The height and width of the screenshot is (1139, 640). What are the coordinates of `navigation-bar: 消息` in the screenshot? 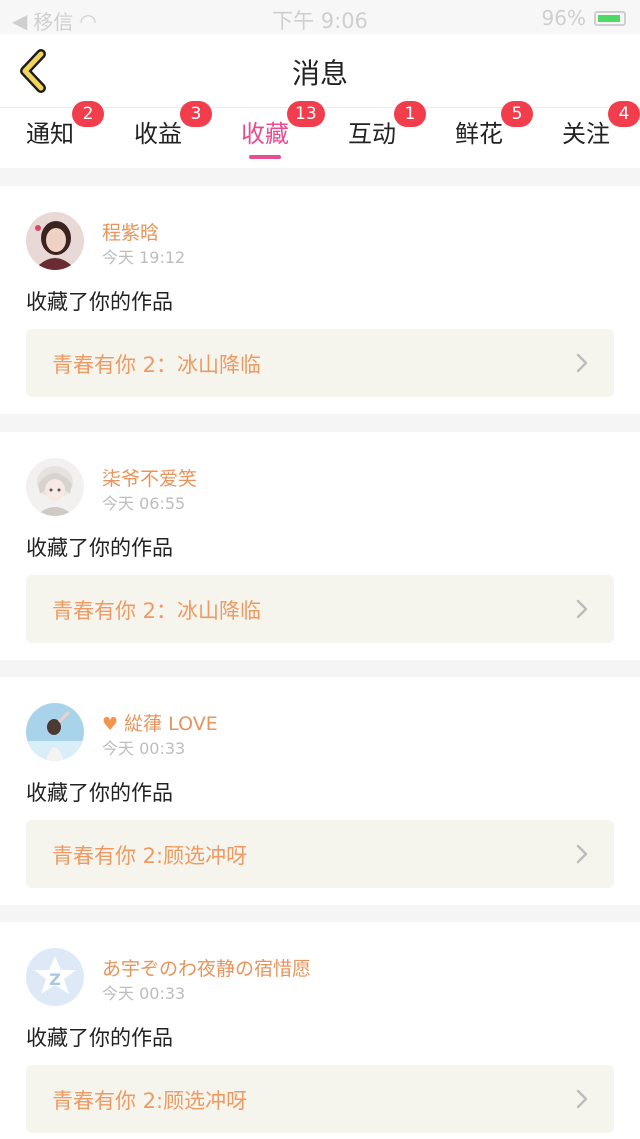 It's located at (320, 71).